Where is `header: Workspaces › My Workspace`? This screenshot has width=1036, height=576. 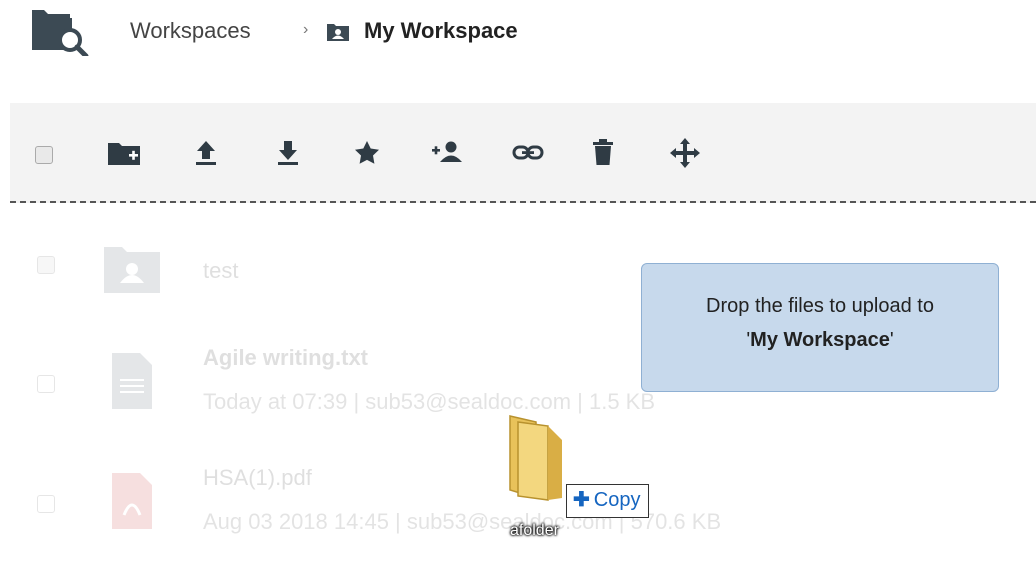
header: Workspaces › My Workspace is located at coordinates (518, 35).